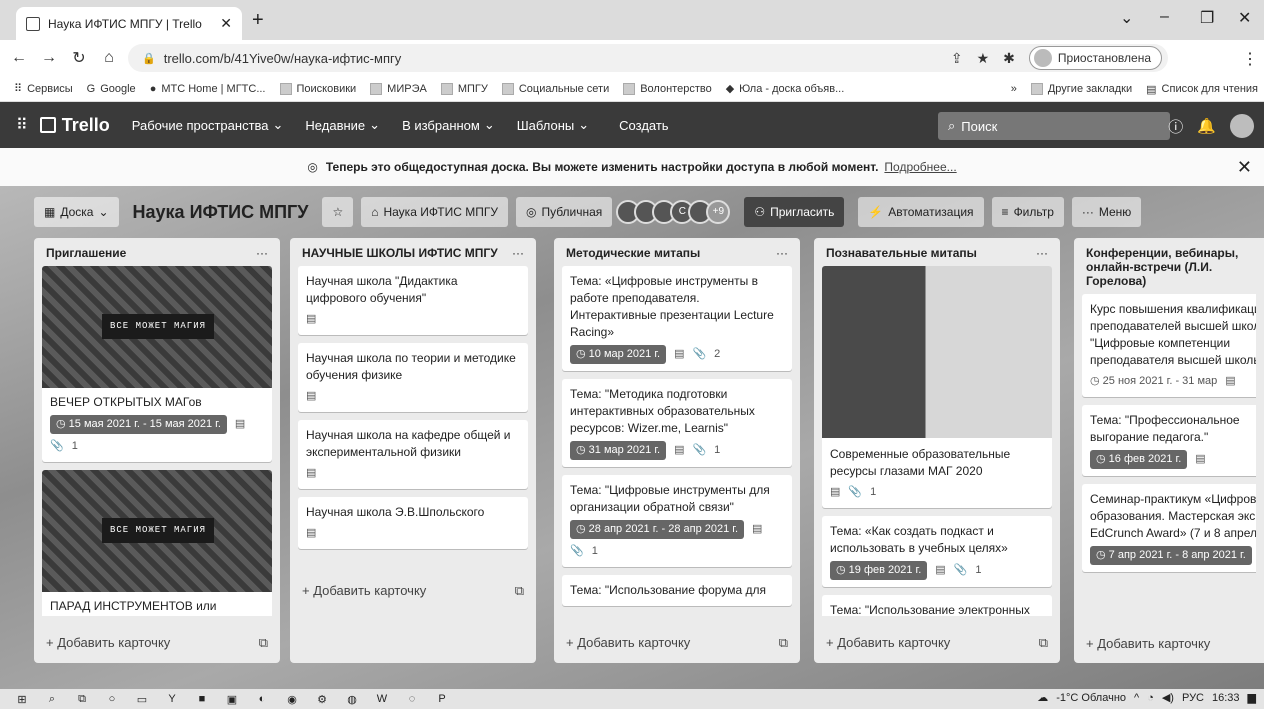 This screenshot has width=1264, height=709. What do you see at coordinates (86, 253) in the screenshot?
I see `list-title: Приглашение` at bounding box center [86, 253].